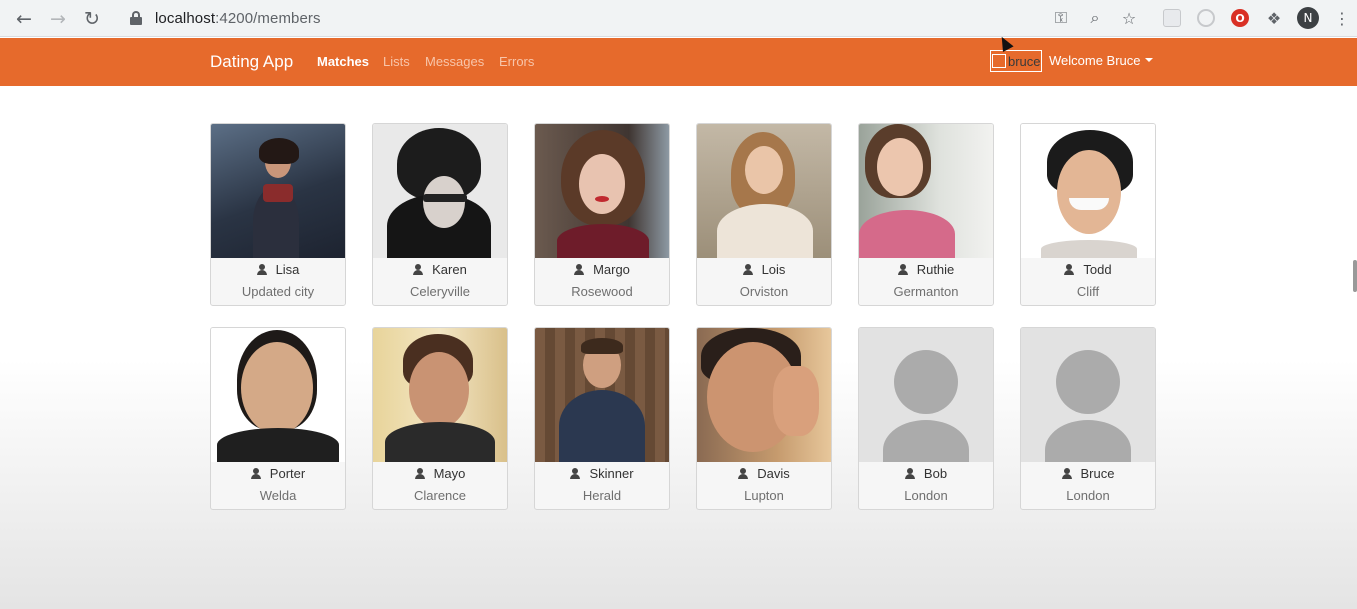  What do you see at coordinates (764, 495) in the screenshot?
I see `member-city: Lupton` at bounding box center [764, 495].